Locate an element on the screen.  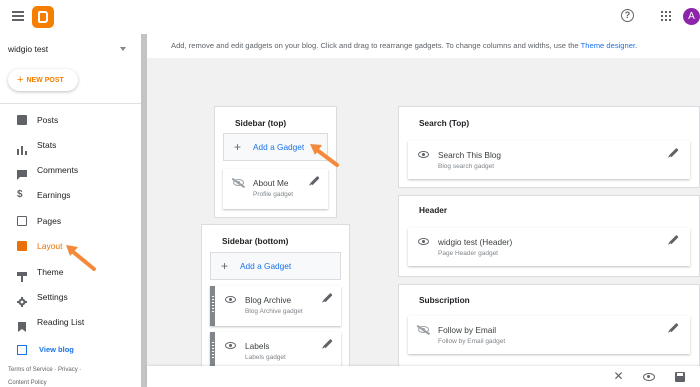
new-post-button: + NEW POST is located at coordinates (43, 80).